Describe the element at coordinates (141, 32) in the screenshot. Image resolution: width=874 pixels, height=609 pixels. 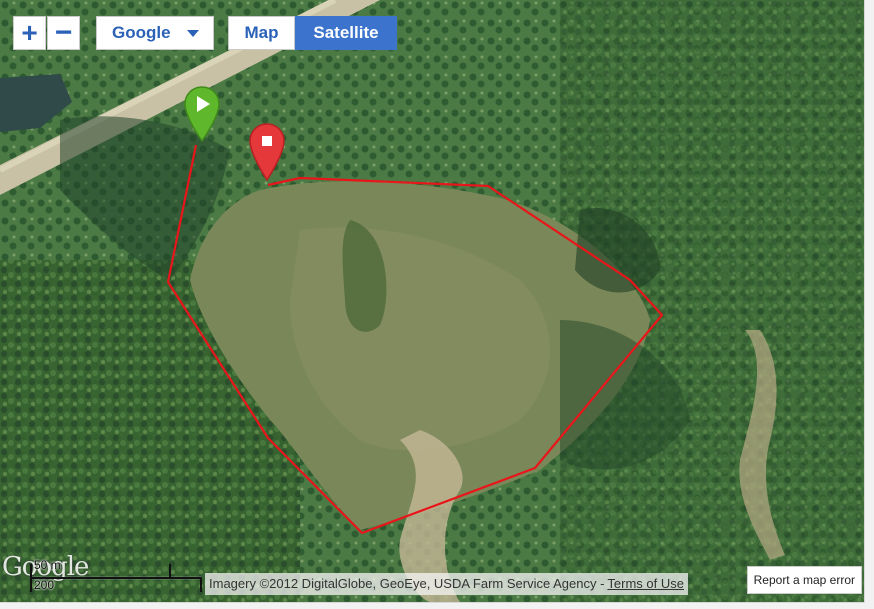
I see `provider-label: Google` at that location.